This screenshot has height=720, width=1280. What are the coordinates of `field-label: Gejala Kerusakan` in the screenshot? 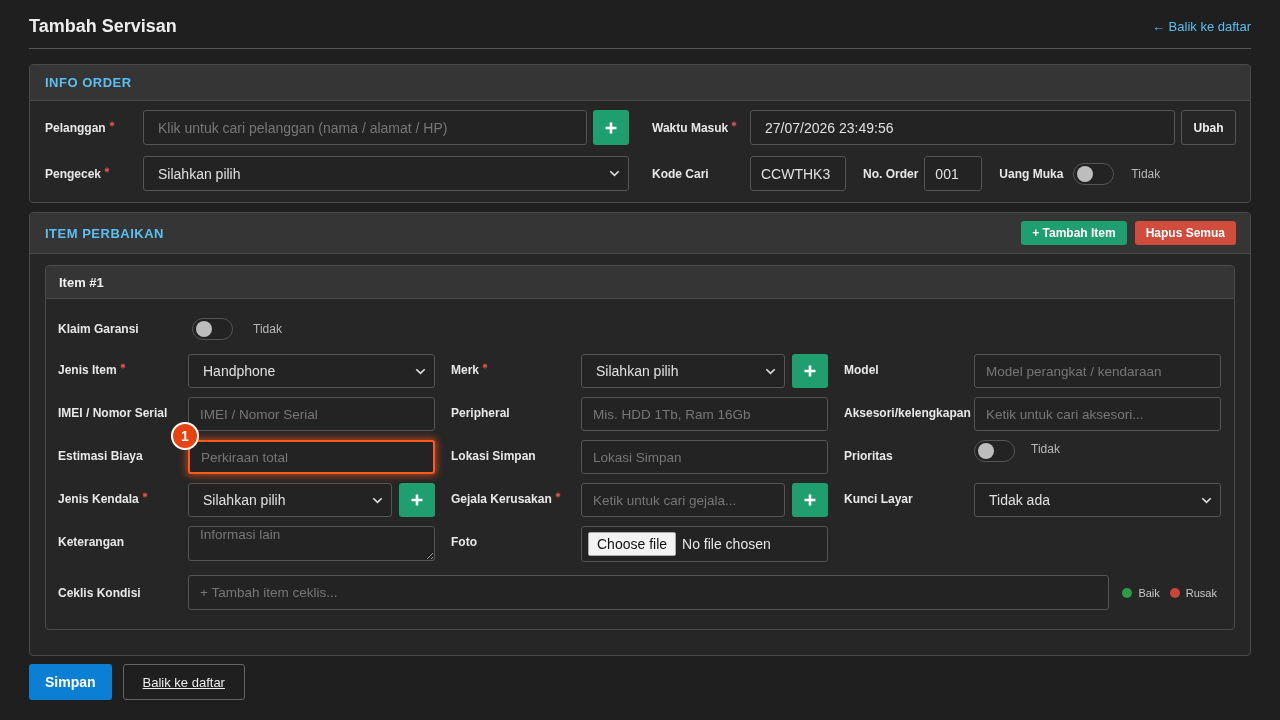 It's located at (501, 499).